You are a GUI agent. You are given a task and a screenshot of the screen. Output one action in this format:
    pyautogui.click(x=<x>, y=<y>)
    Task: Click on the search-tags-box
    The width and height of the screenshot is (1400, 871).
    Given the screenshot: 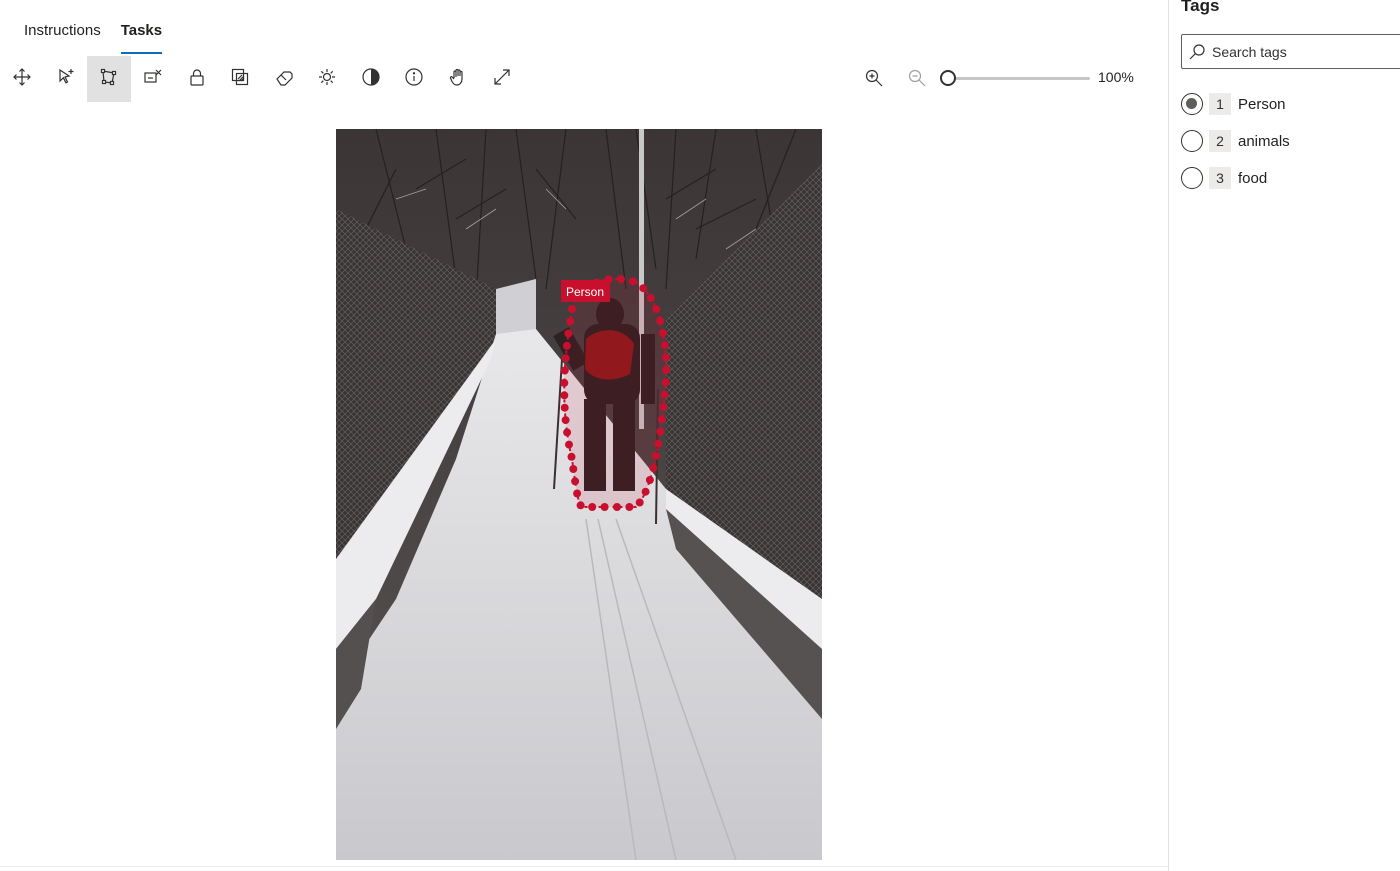 What is the action you would take?
    pyautogui.click(x=1290, y=51)
    